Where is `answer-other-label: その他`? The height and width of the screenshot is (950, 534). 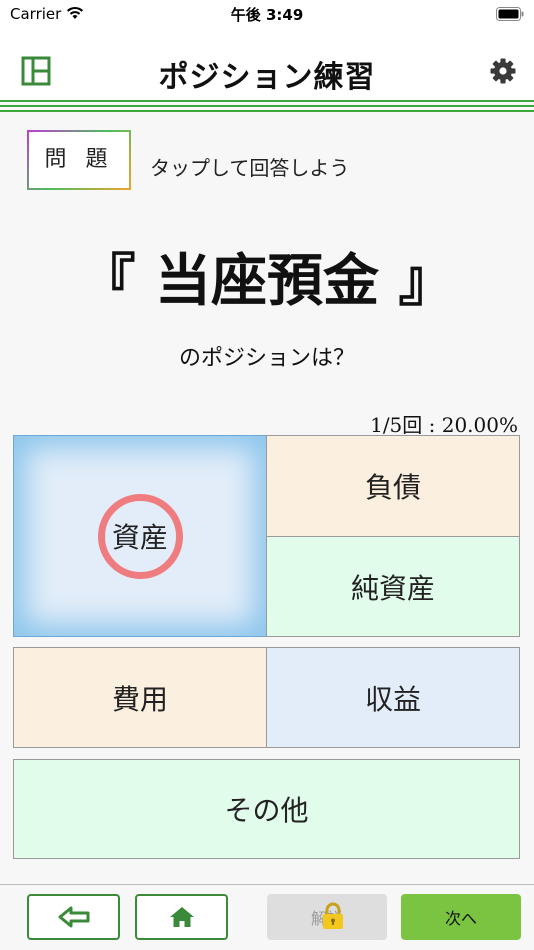 answer-other-label: その他 is located at coordinates (266, 810).